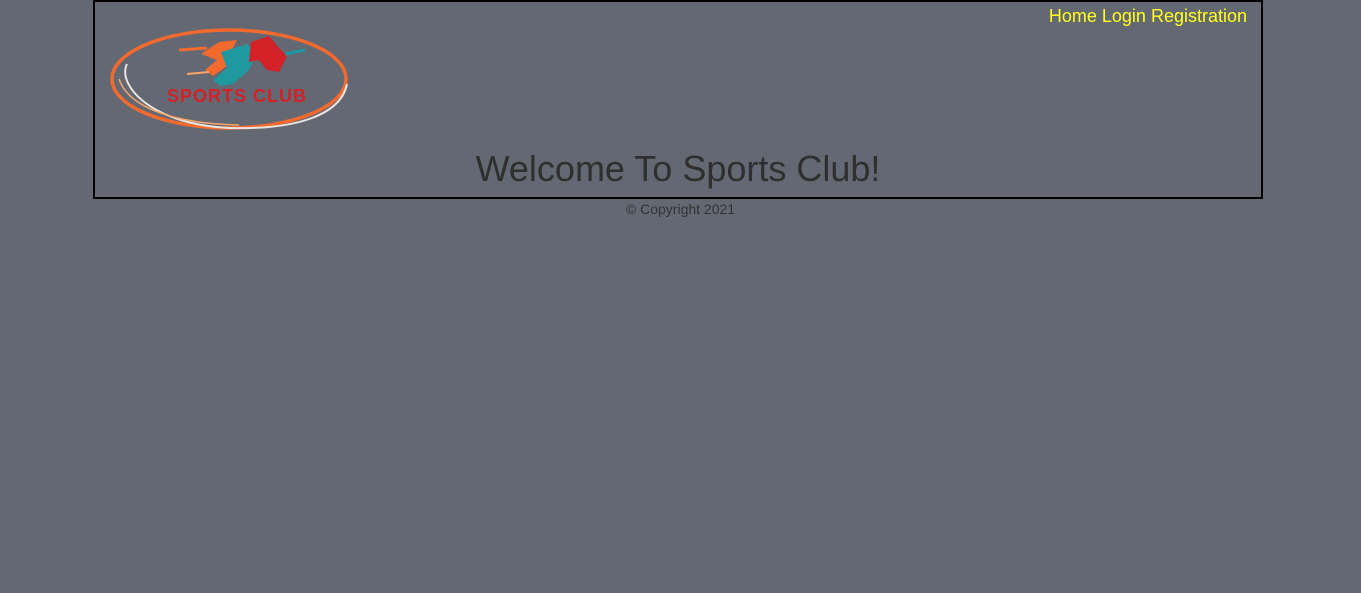 This screenshot has height=593, width=1361. What do you see at coordinates (680, 209) in the screenshot?
I see `footer-copyright: © Copyright 2021` at bounding box center [680, 209].